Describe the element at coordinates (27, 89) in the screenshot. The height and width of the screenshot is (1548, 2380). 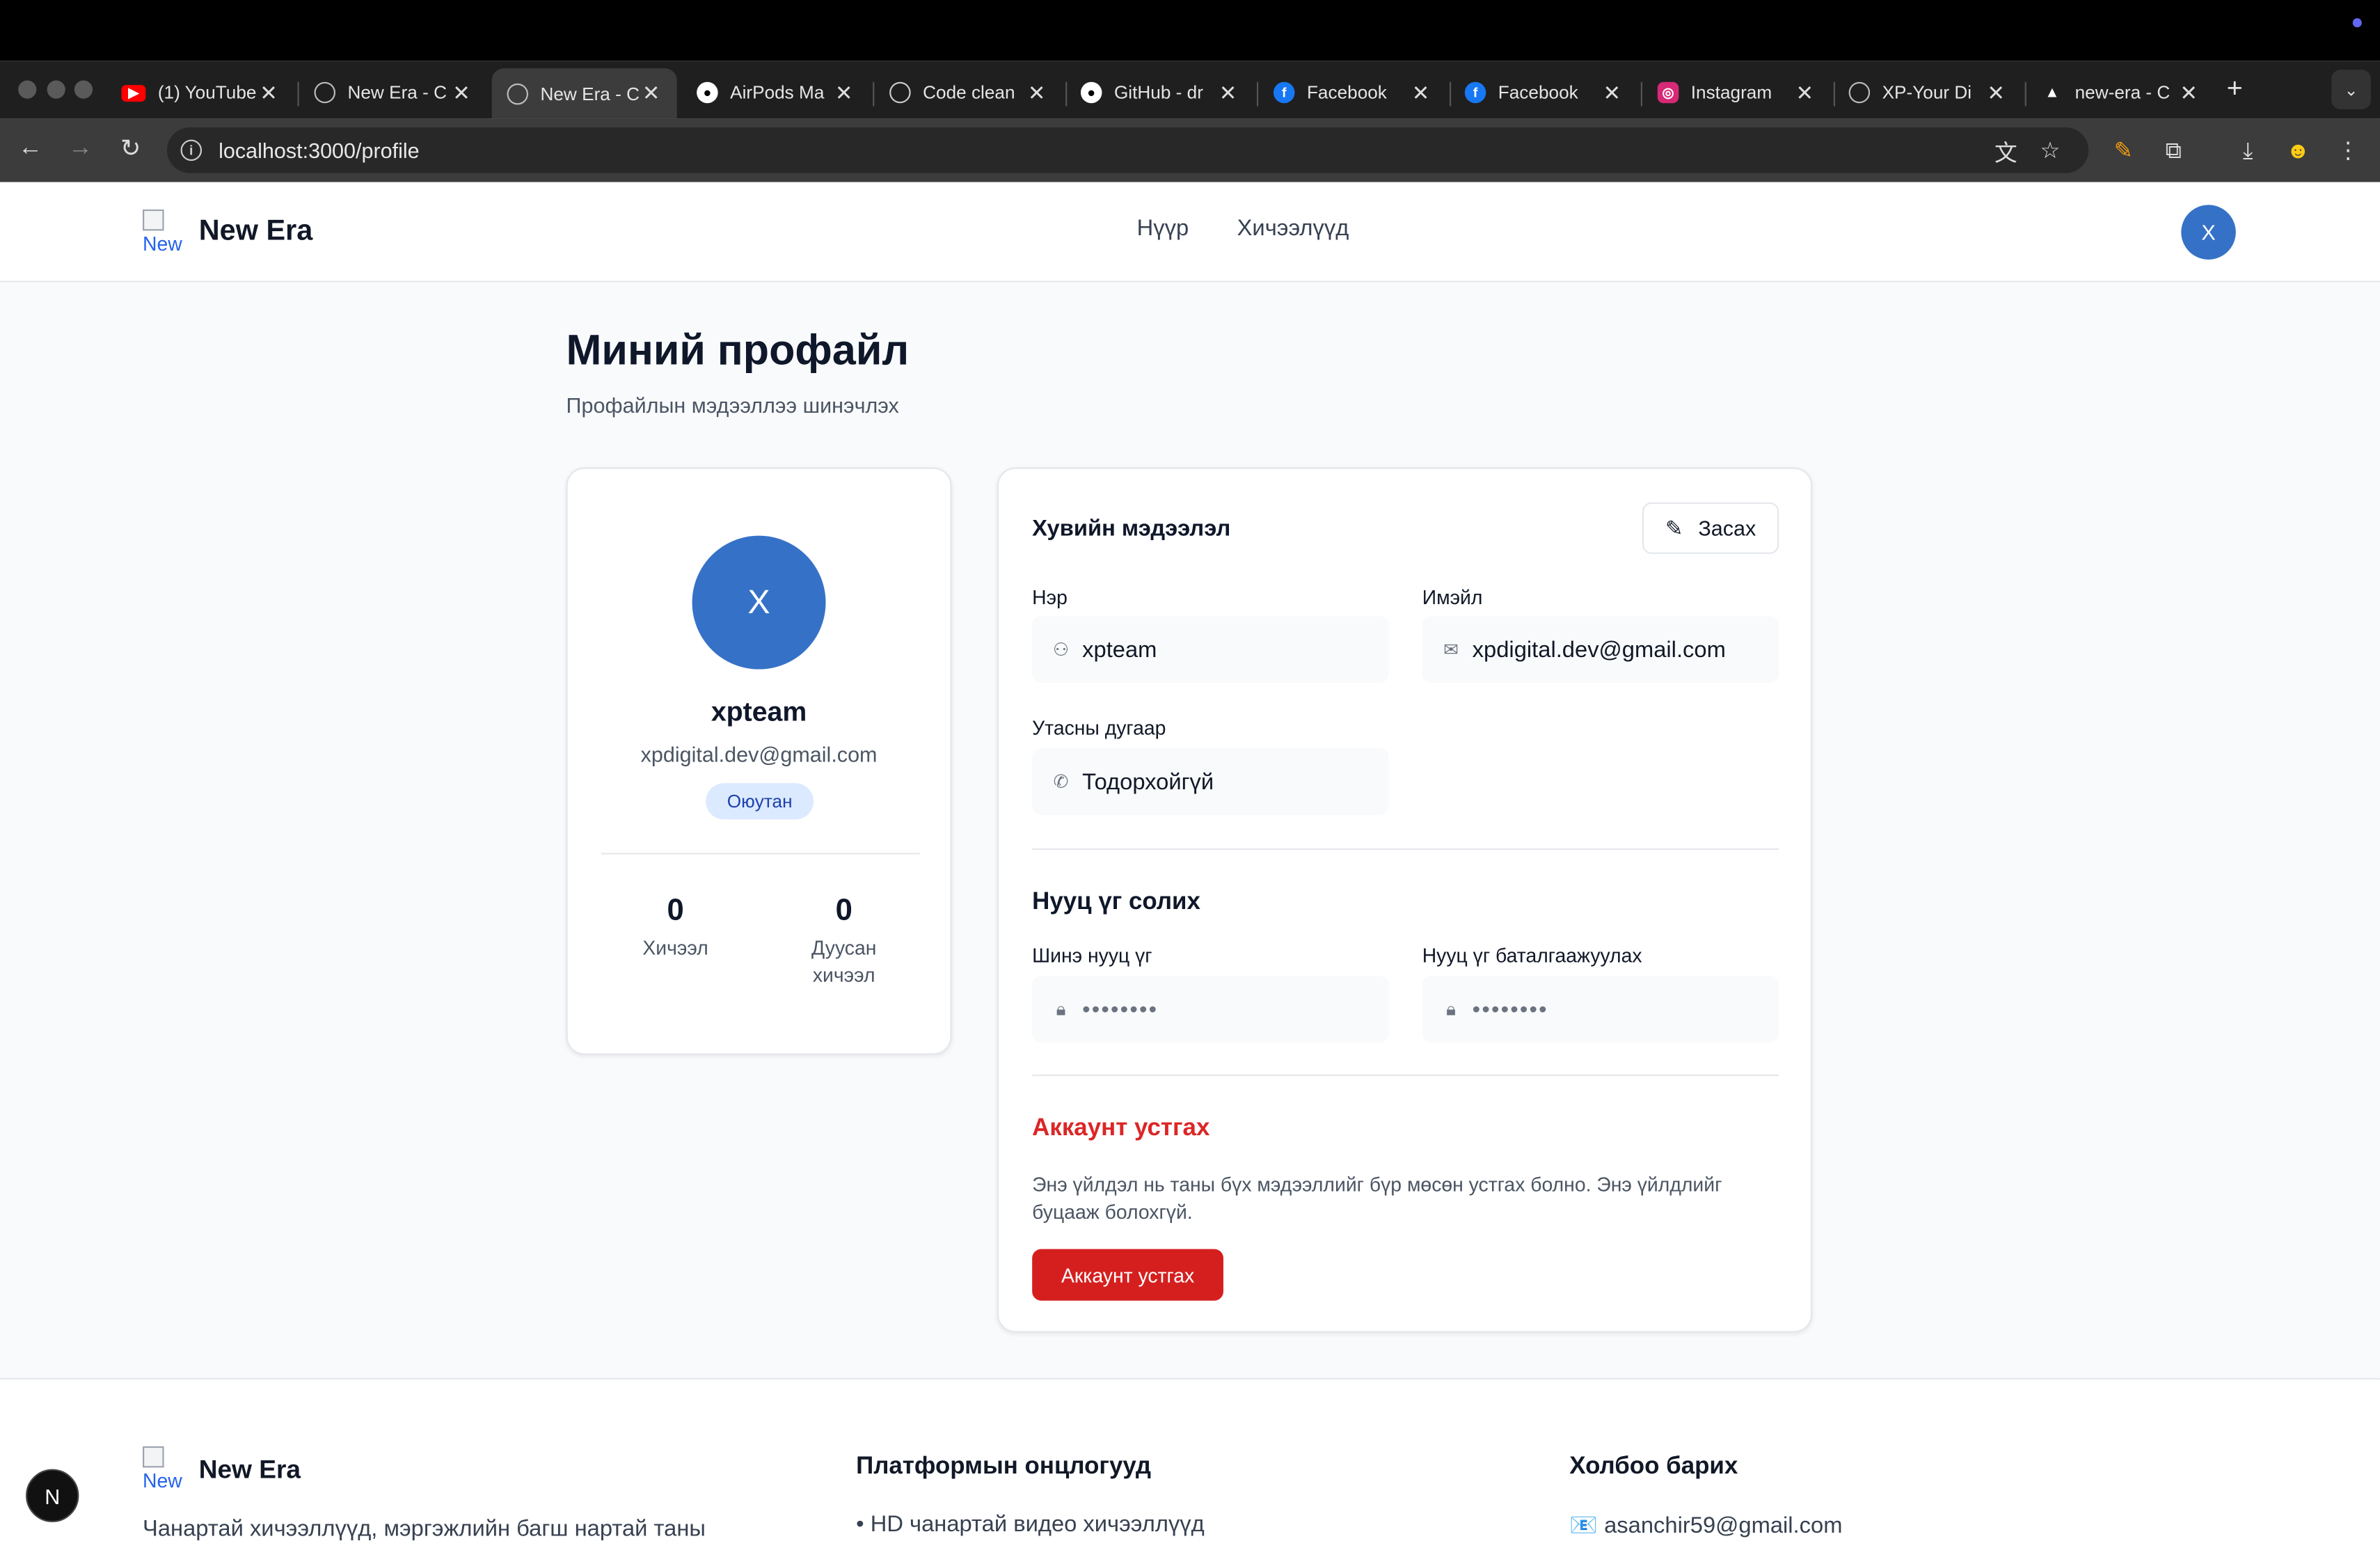
I see `close-window-button` at that location.